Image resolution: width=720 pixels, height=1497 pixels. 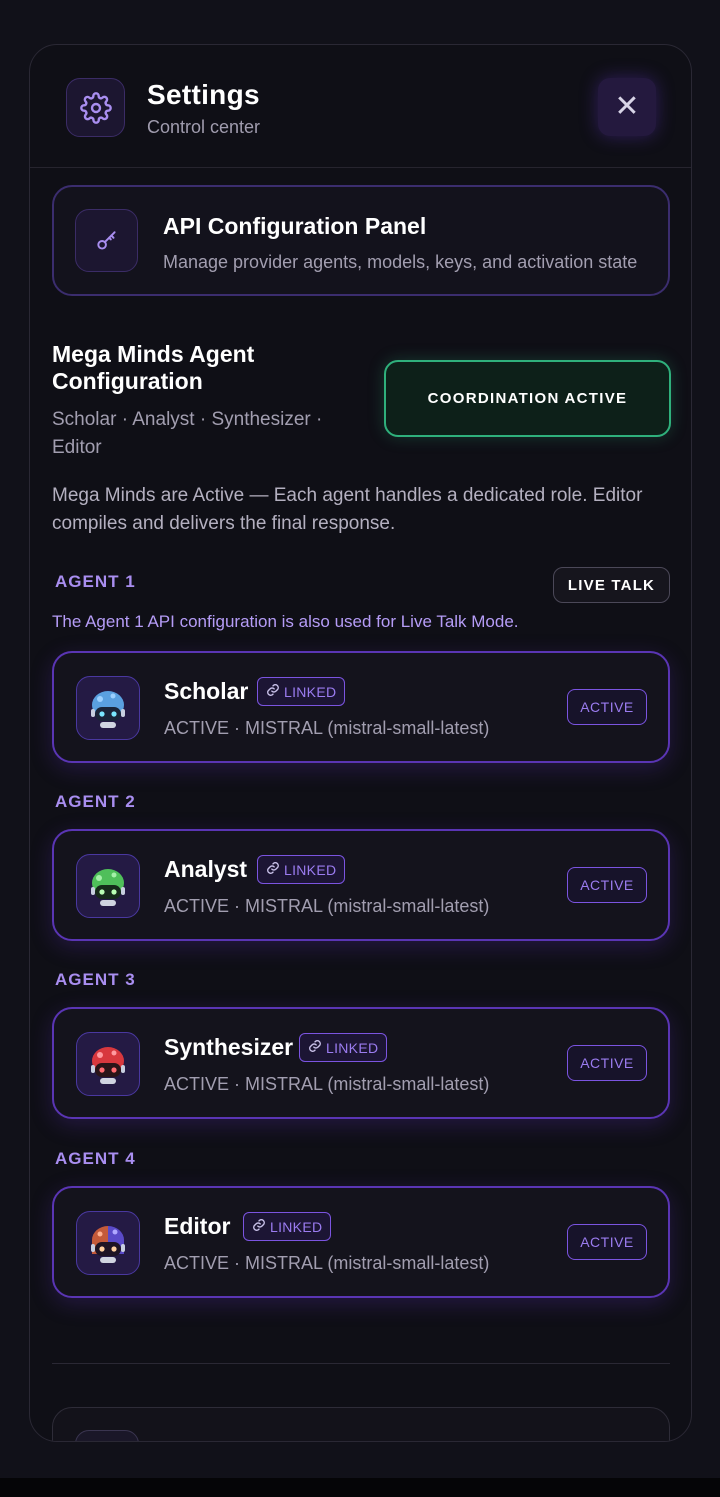 I want to click on agent-1-label: AGENT 1, so click(x=95, y=581).